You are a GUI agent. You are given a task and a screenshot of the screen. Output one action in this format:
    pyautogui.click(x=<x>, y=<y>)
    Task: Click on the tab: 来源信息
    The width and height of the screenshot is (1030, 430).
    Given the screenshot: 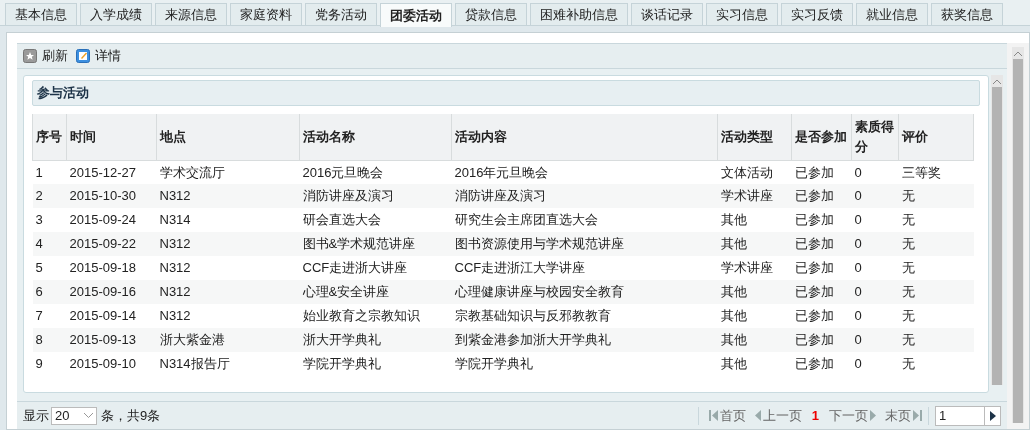 What is the action you would take?
    pyautogui.click(x=191, y=14)
    